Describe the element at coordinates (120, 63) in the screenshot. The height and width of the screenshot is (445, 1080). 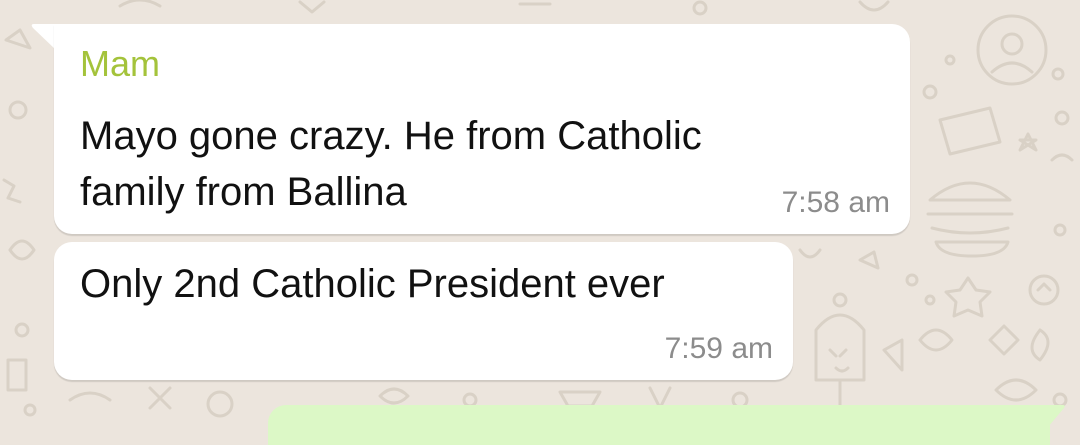
I see `sender-name: Mam` at that location.